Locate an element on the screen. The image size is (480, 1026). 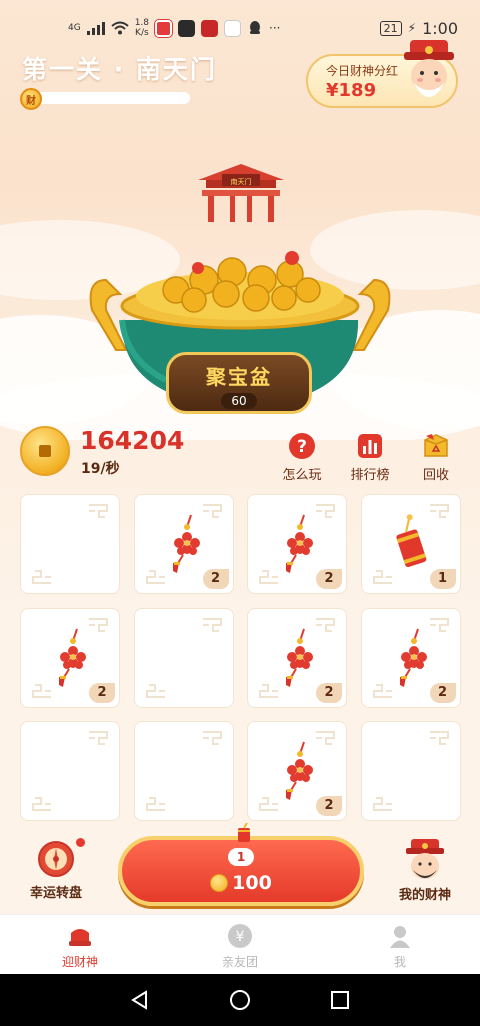
pot-title: 聚宝盆 is located at coordinates (239, 377).